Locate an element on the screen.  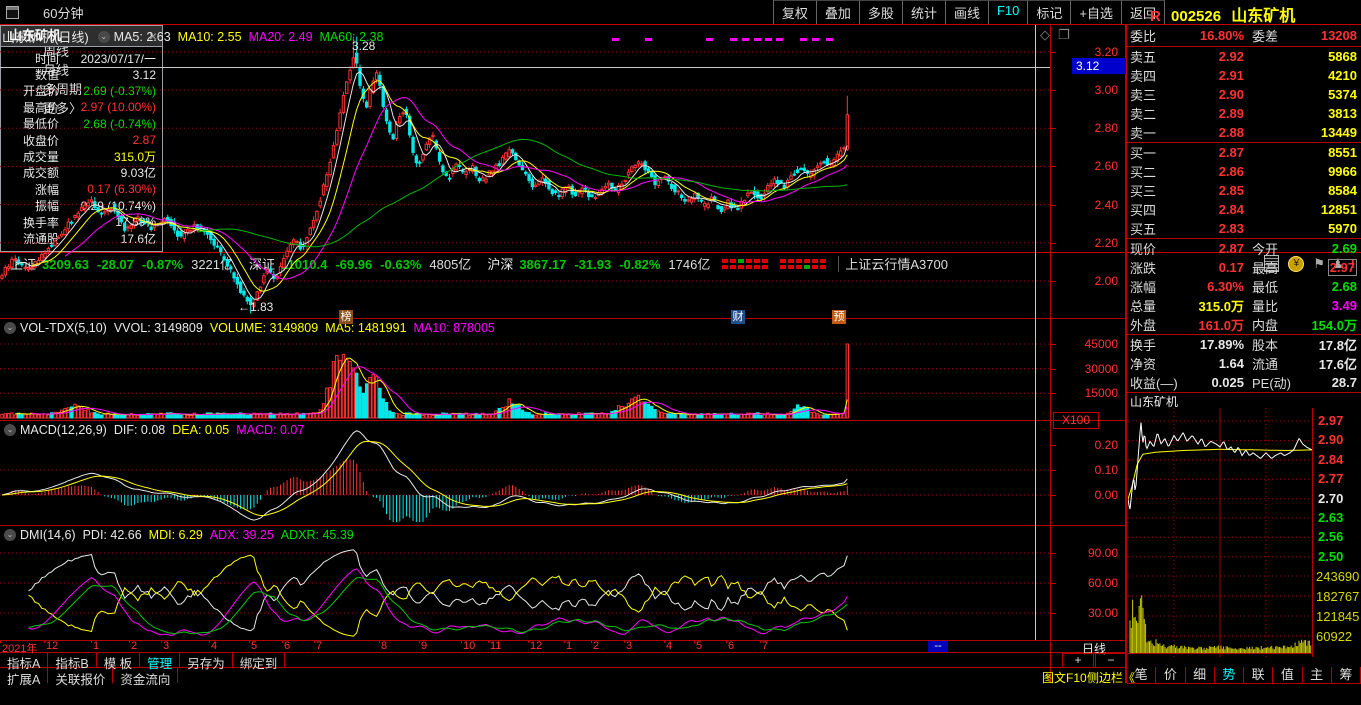
menu-item-60分钟: 60分钟 is located at coordinates (63, 12).